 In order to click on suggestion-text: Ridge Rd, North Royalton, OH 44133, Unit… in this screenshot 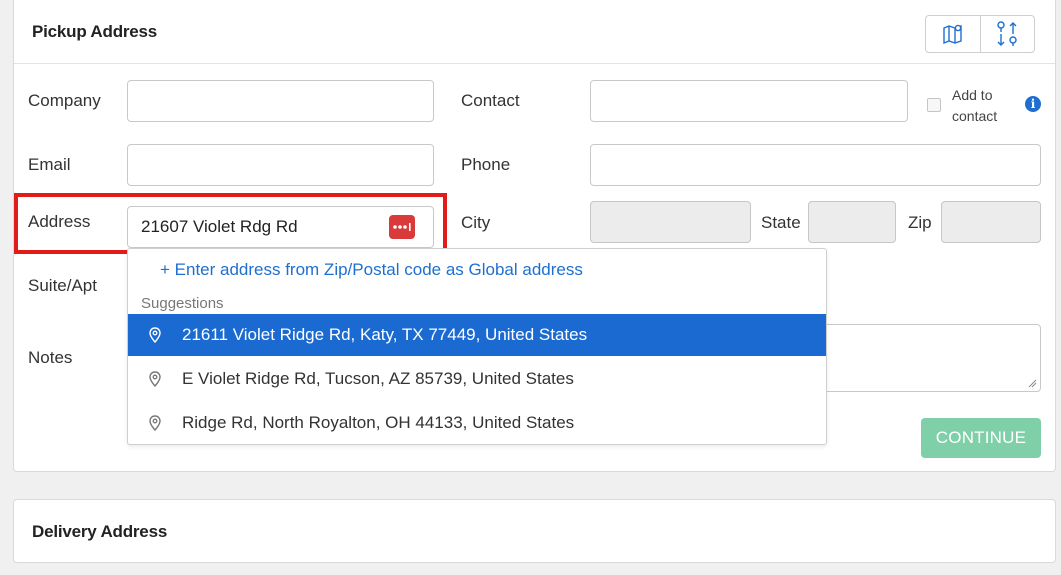, I will do `click(378, 422)`.